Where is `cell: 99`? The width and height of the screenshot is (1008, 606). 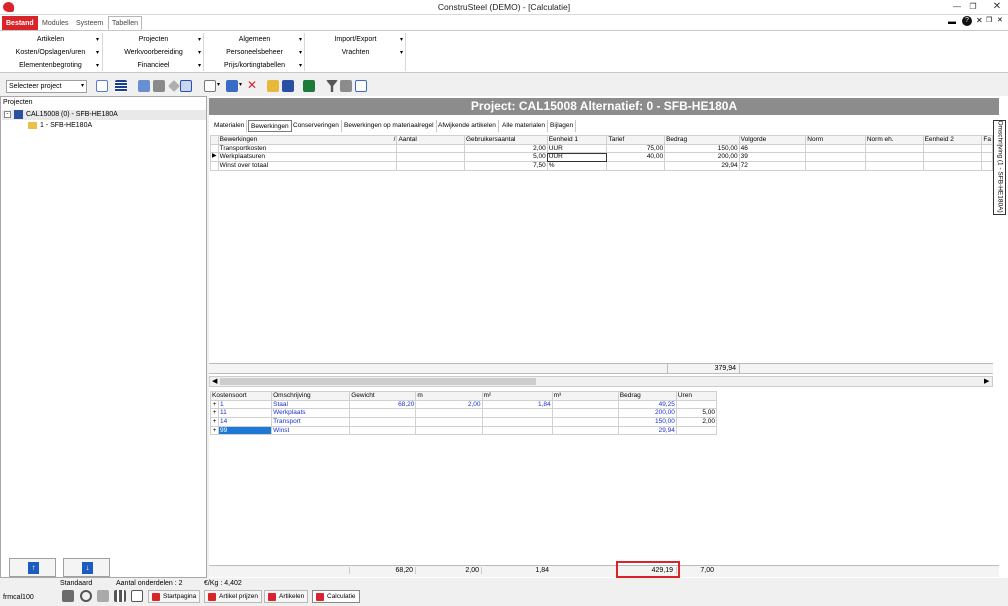
cell: 99 is located at coordinates (245, 430).